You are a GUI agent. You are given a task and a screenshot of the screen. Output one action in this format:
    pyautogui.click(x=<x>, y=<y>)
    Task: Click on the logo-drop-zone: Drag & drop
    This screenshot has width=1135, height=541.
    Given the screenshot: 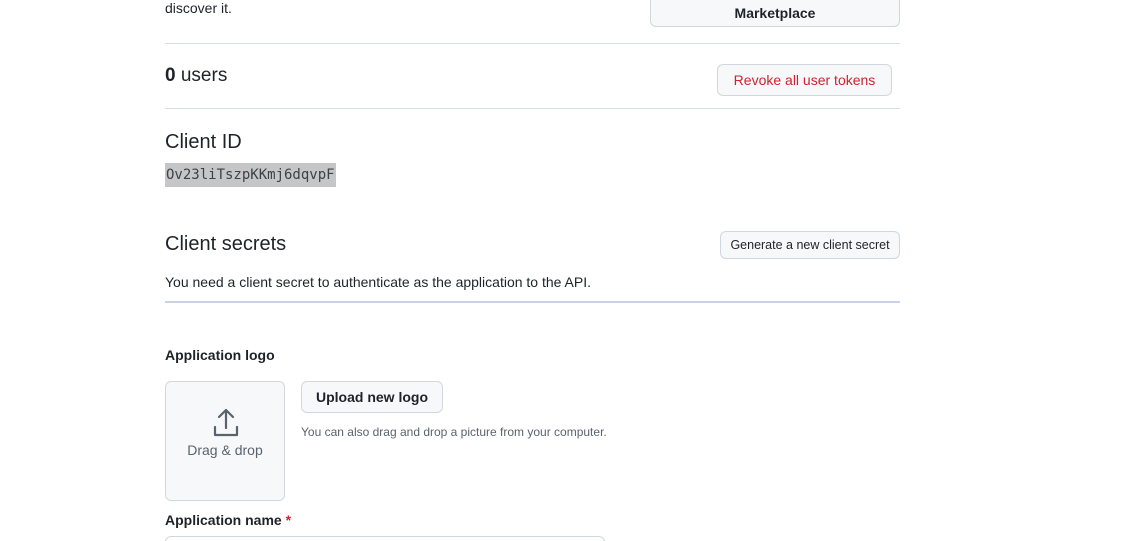 What is the action you would take?
    pyautogui.click(x=225, y=441)
    